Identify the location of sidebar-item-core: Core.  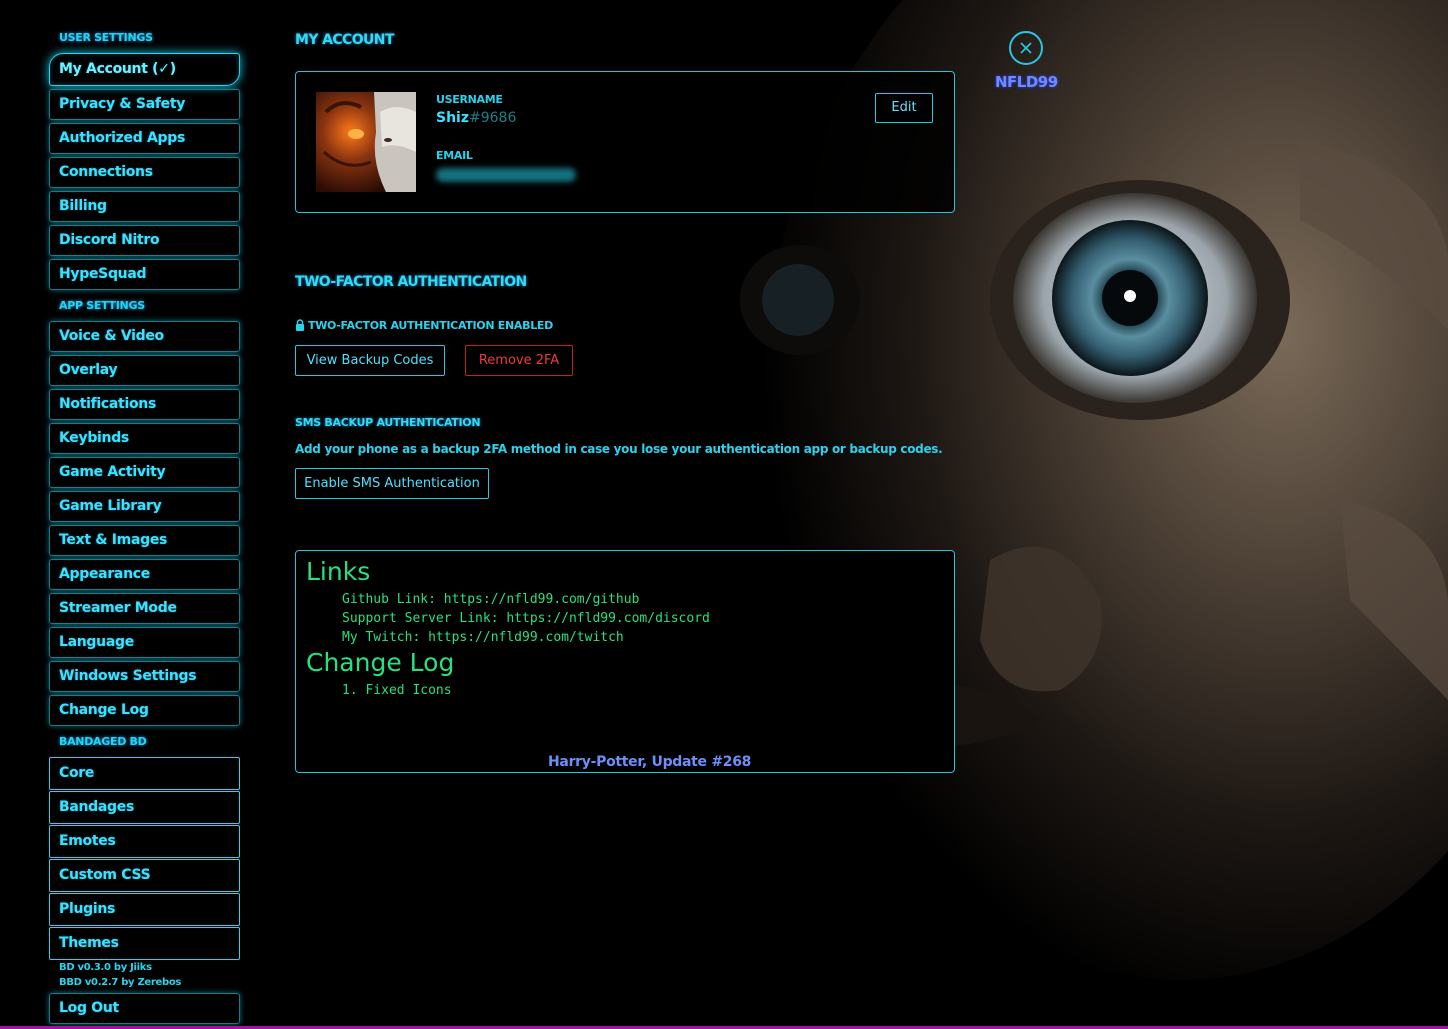
(144, 773).